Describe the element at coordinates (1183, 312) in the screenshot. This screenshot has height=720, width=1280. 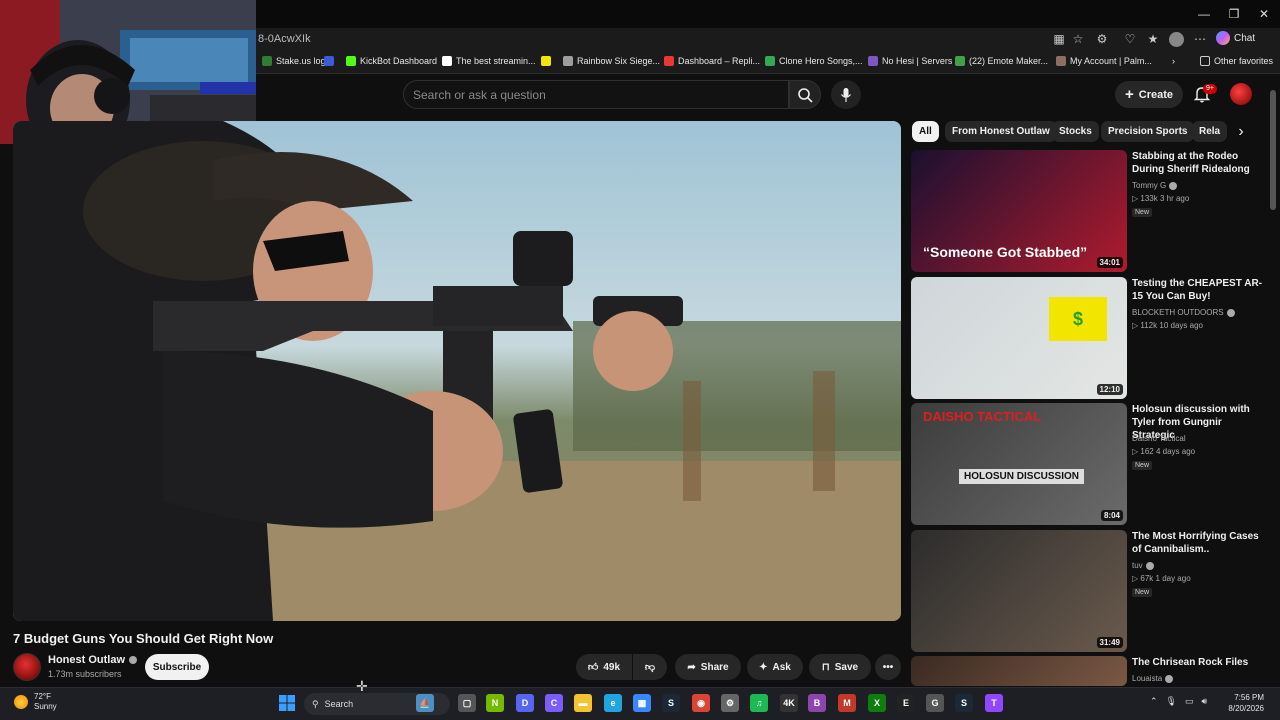
I see `related-channel: BLOCKETH OUTDOORS` at that location.